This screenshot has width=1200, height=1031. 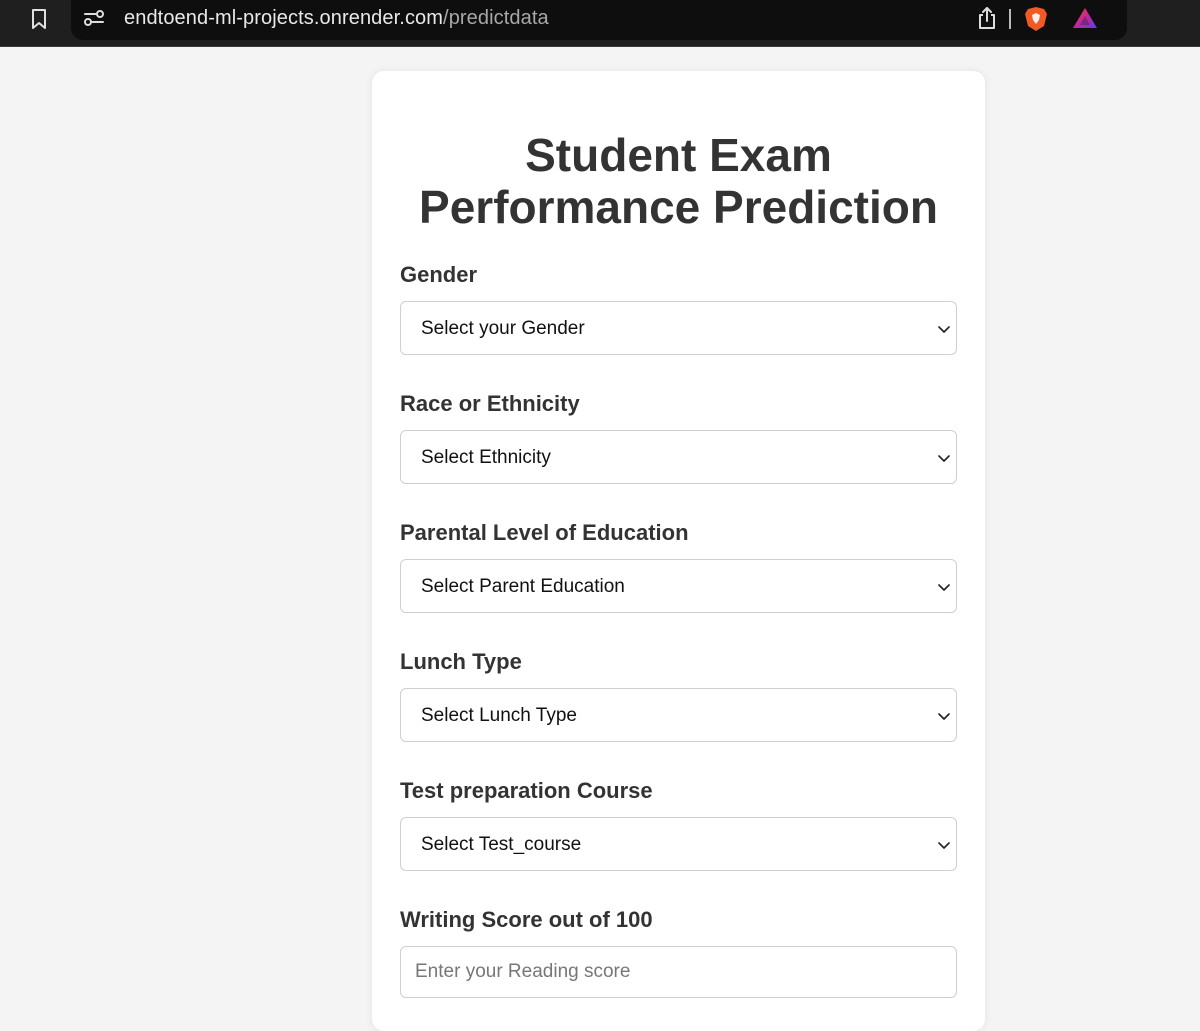 I want to click on ethnicity-select: Select Ethnicity, so click(x=678, y=457).